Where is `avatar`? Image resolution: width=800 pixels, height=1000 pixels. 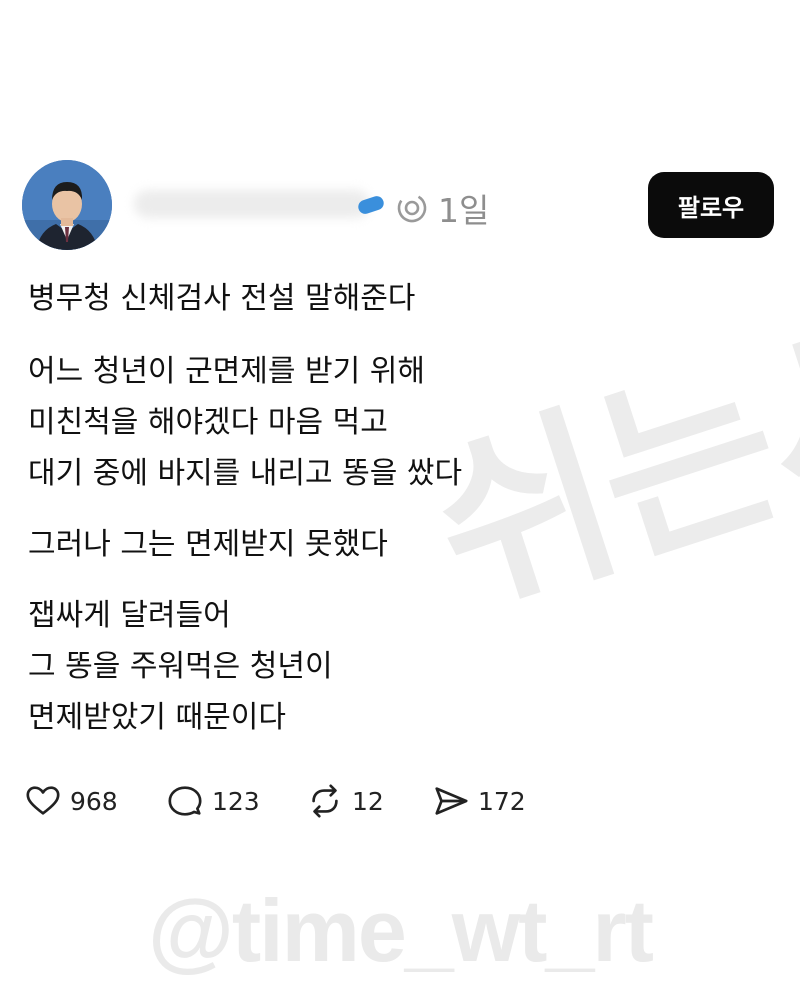 avatar is located at coordinates (67, 205).